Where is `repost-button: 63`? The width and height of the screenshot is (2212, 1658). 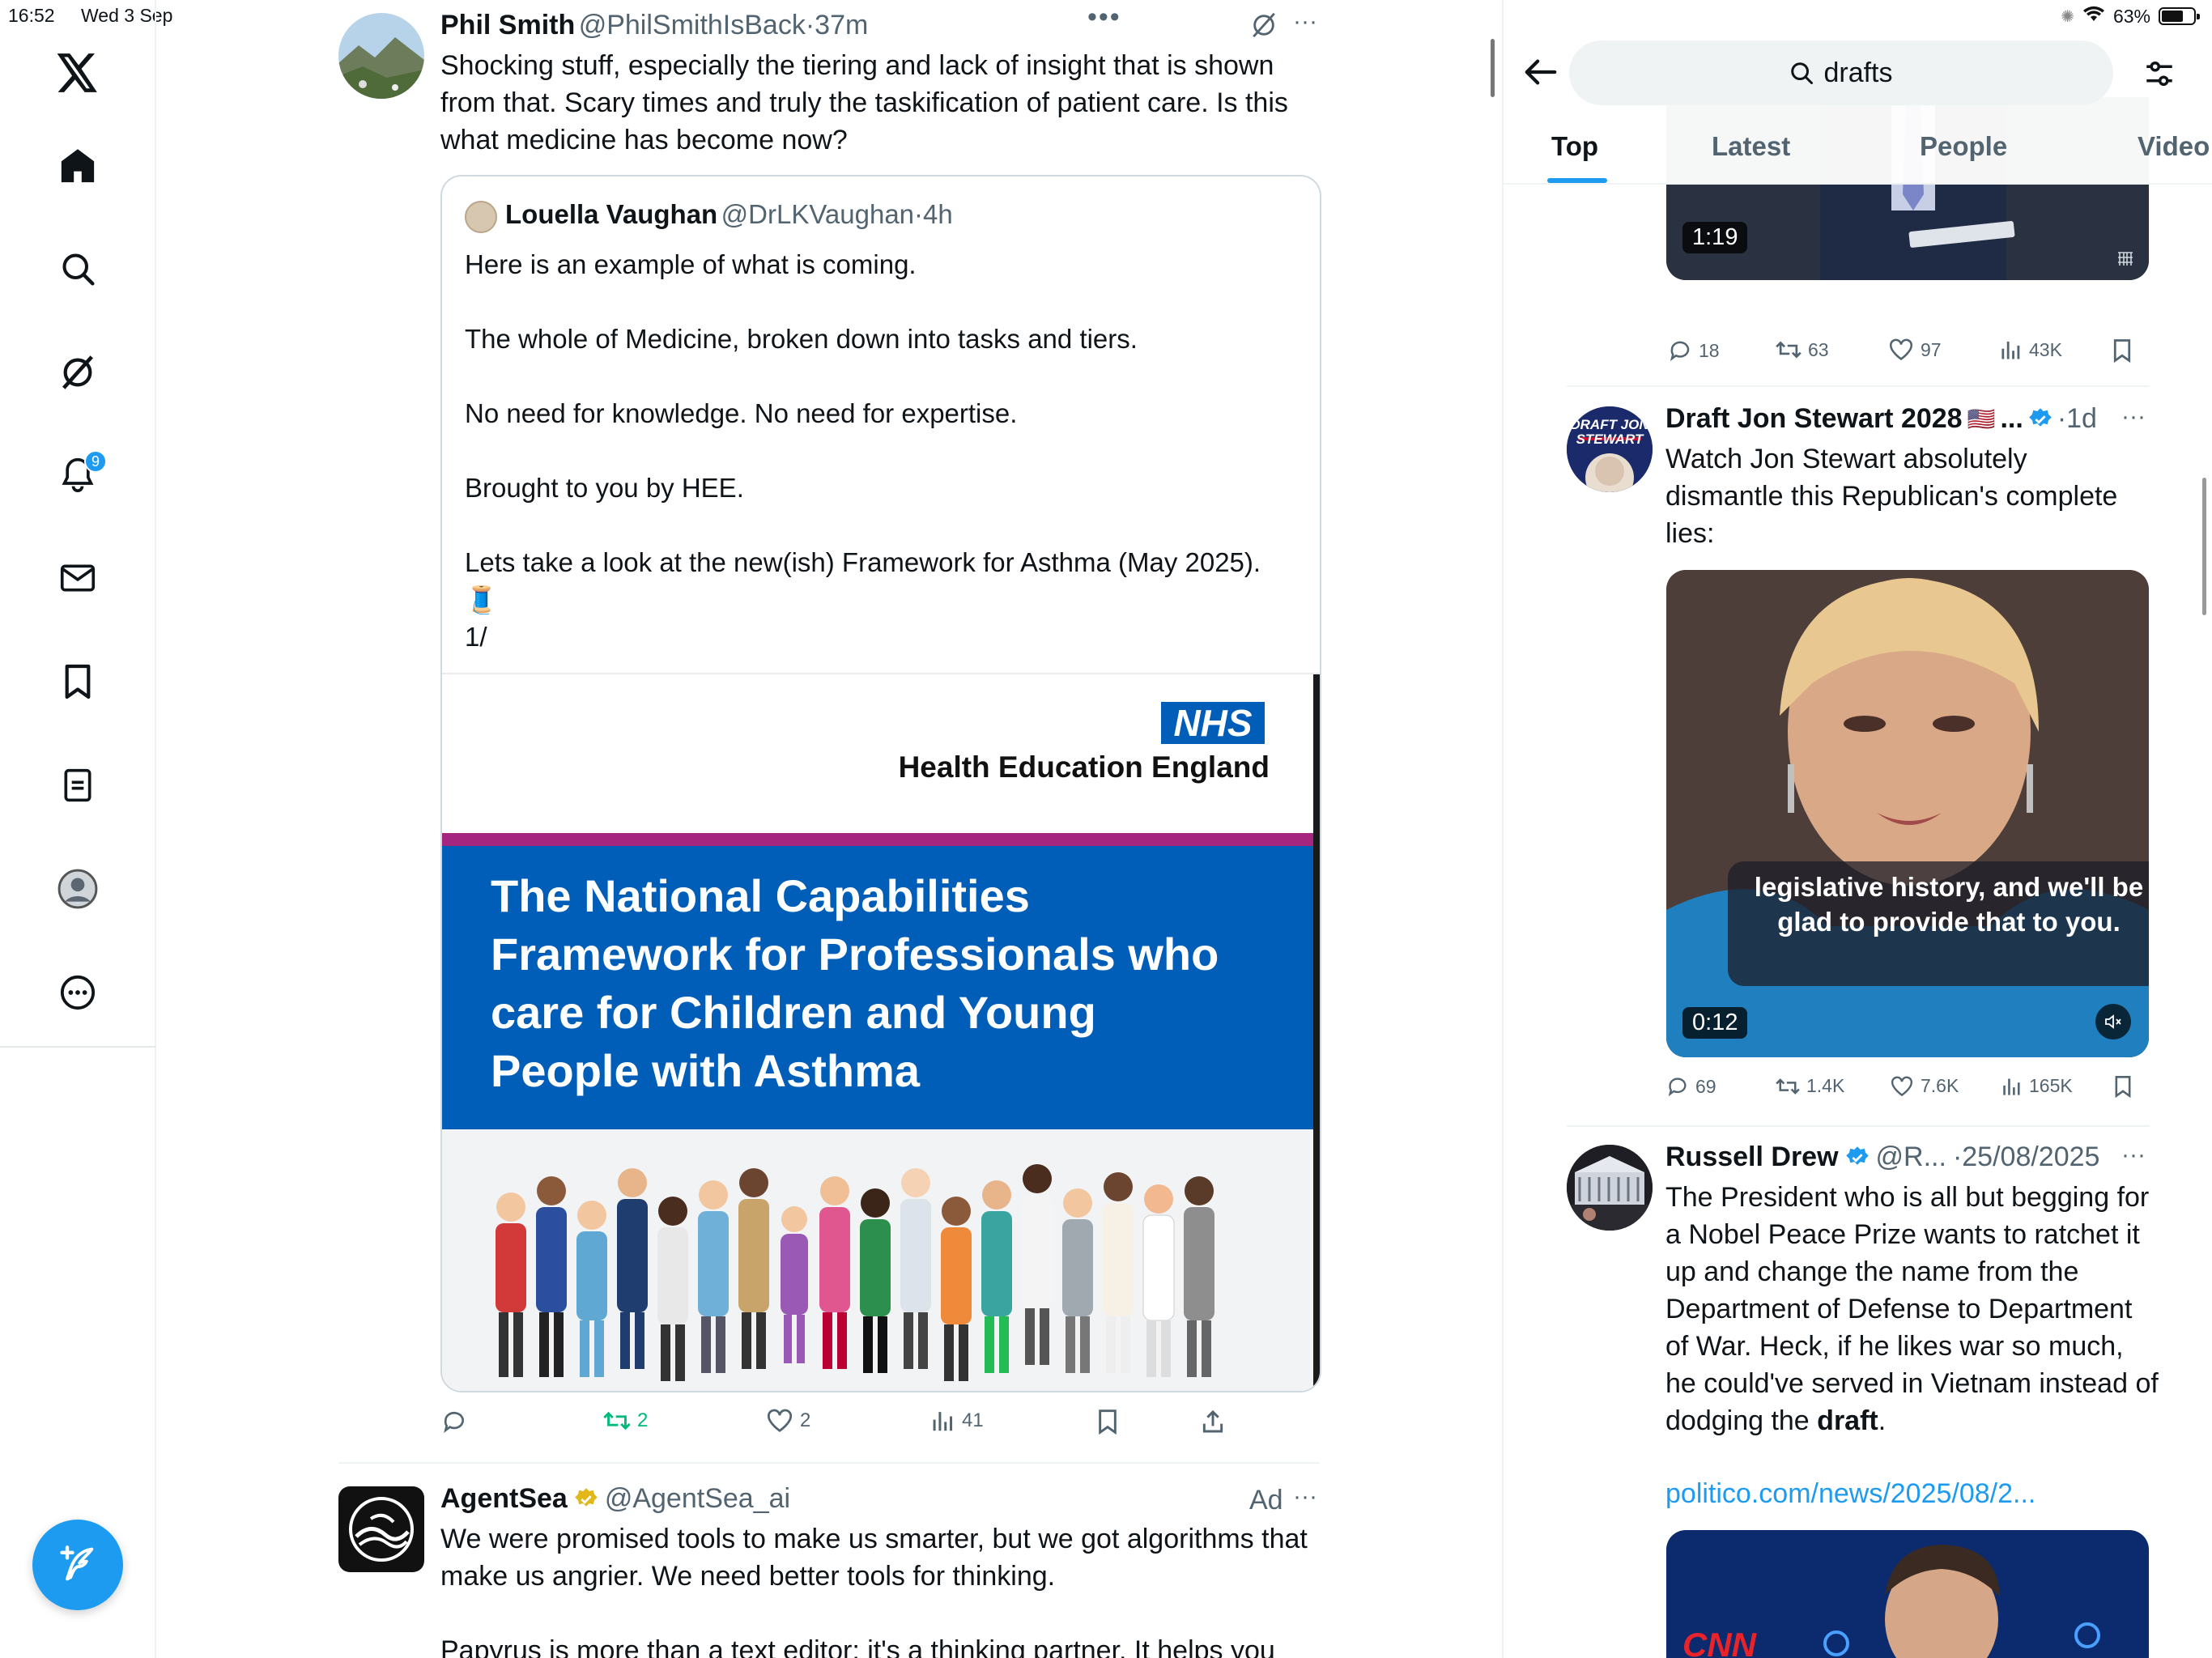 repost-button: 63 is located at coordinates (1803, 349).